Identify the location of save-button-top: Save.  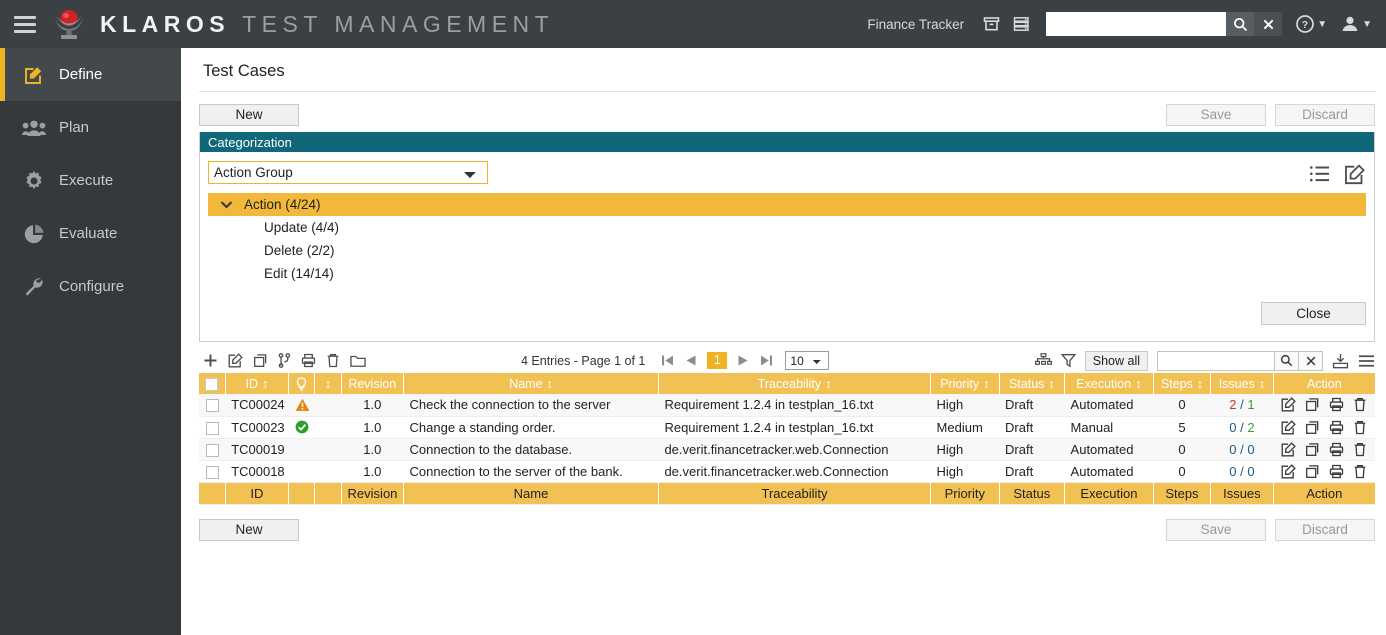
(1216, 115).